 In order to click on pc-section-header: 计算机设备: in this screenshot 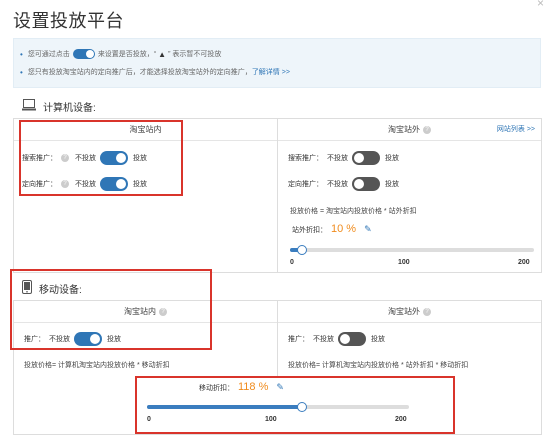, I will do `click(59, 106)`.